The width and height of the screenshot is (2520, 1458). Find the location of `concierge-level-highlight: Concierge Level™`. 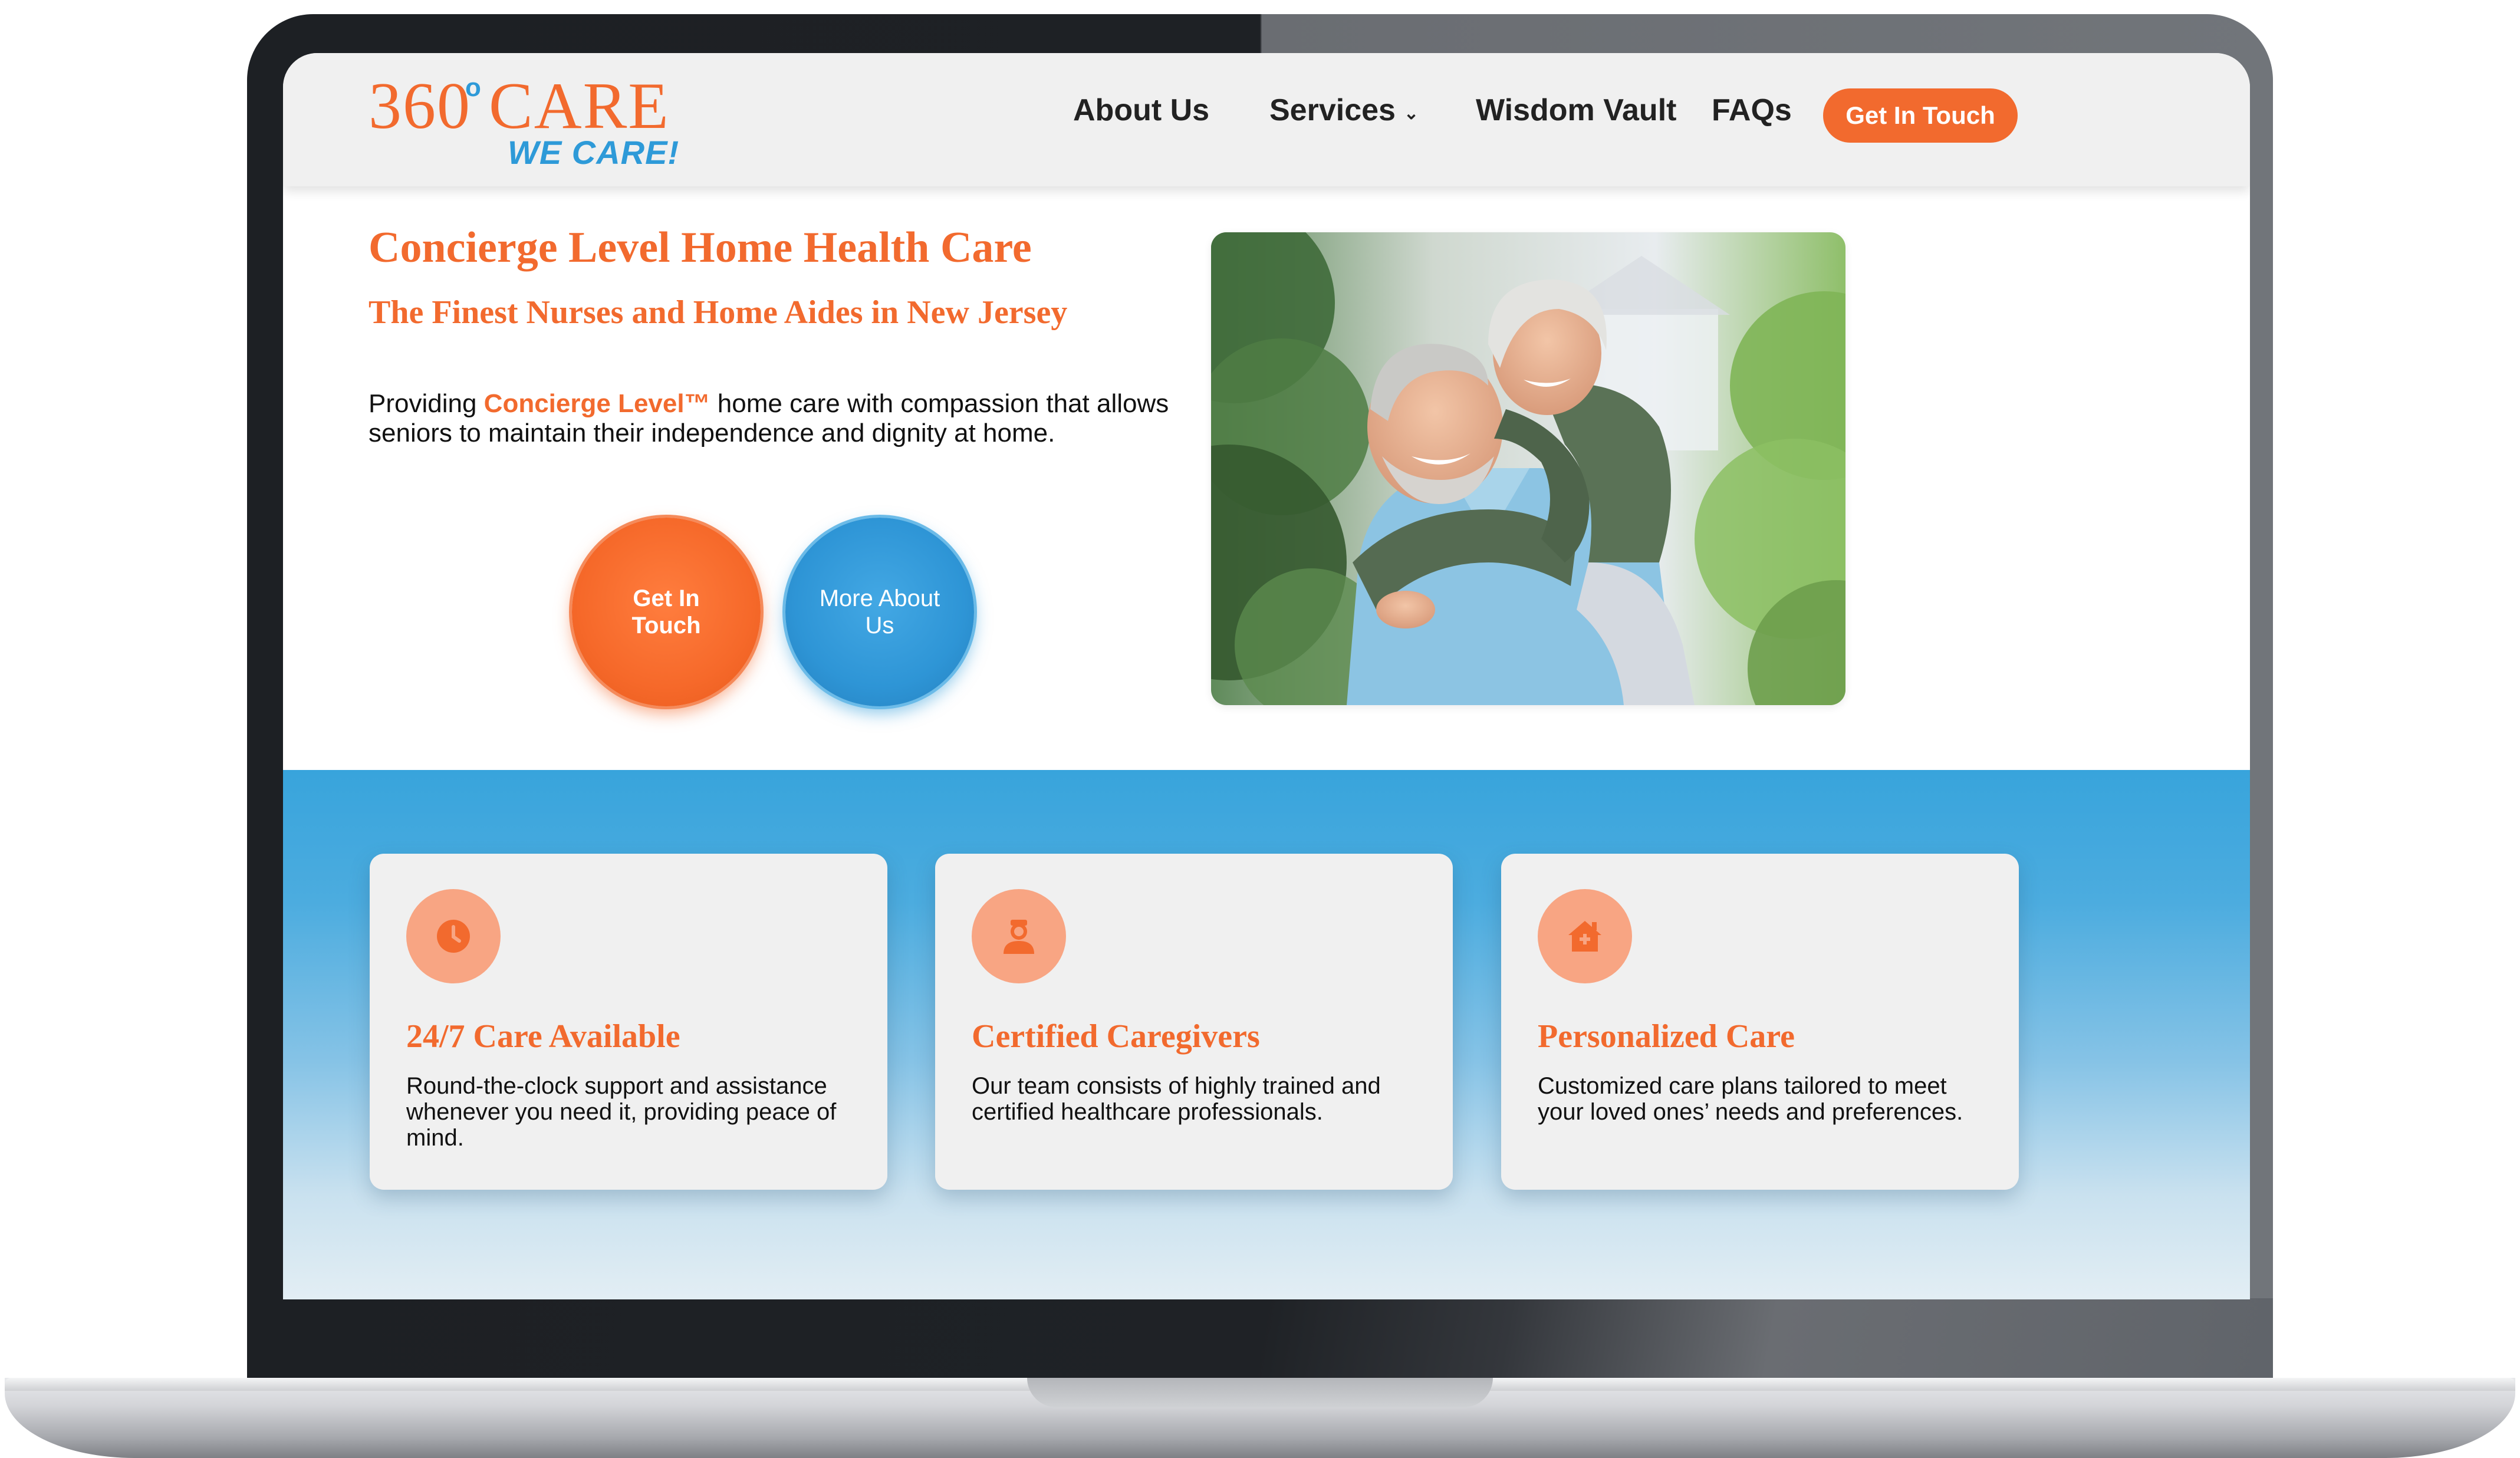

concierge-level-highlight: Concierge Level™ is located at coordinates (596, 404).